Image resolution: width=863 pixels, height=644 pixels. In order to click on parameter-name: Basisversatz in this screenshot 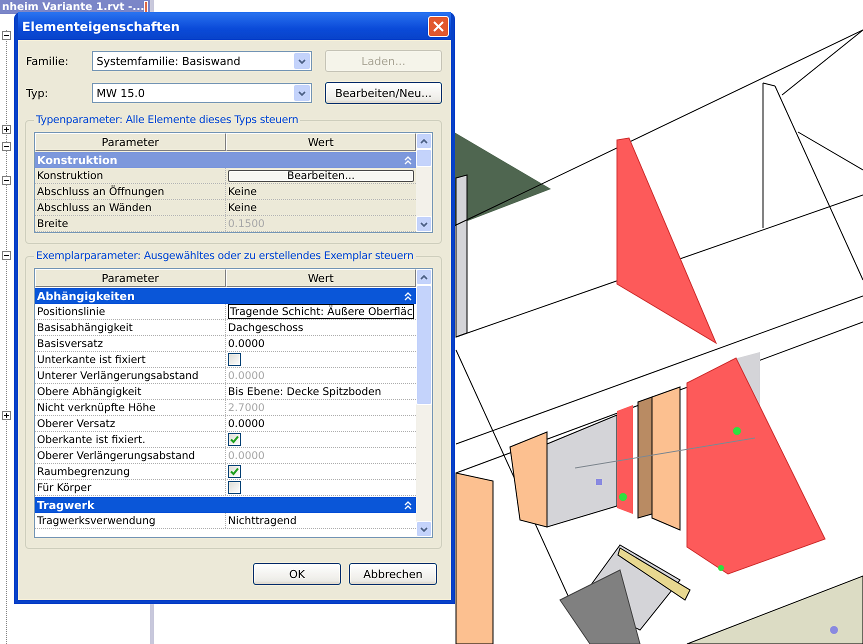, I will do `click(70, 343)`.